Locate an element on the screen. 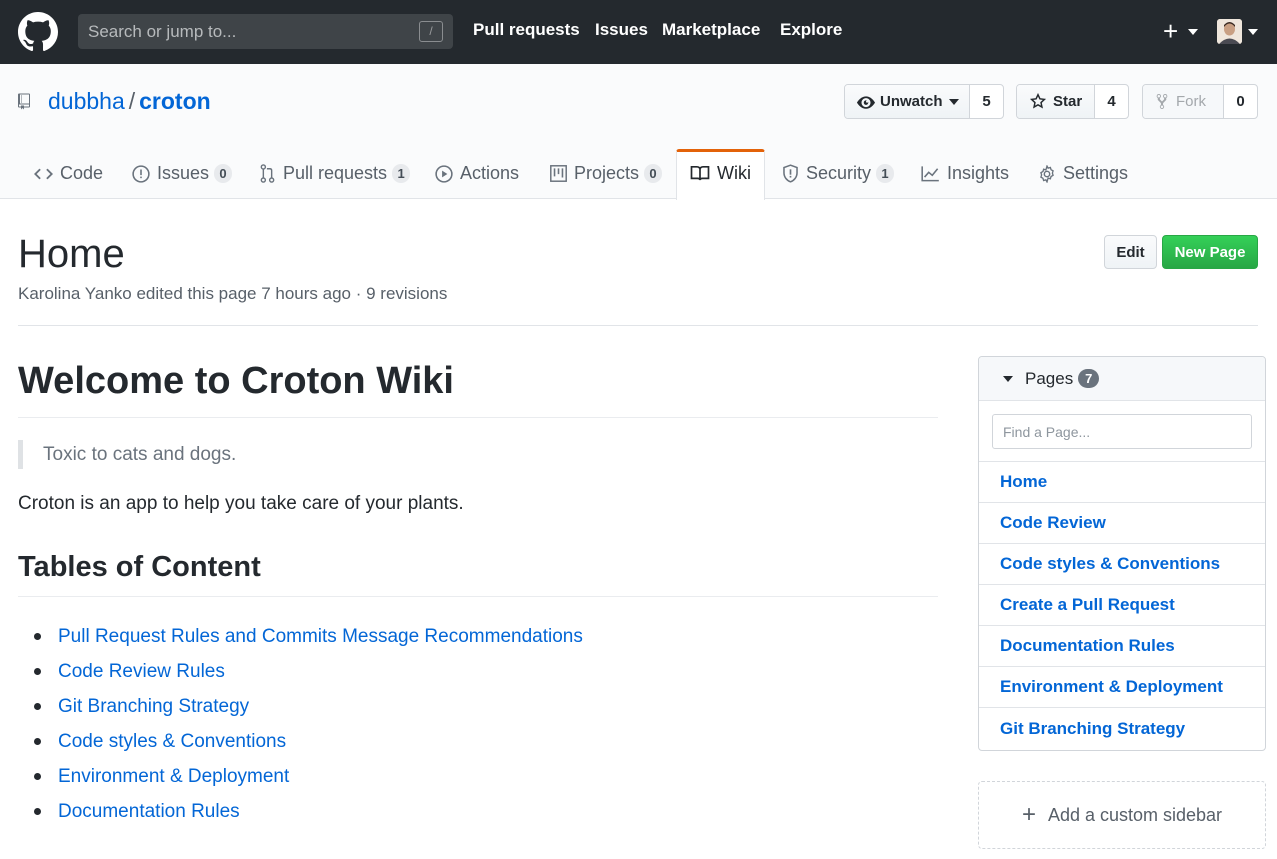 The image size is (1277, 859). star-count: 4 is located at coordinates (1111, 101).